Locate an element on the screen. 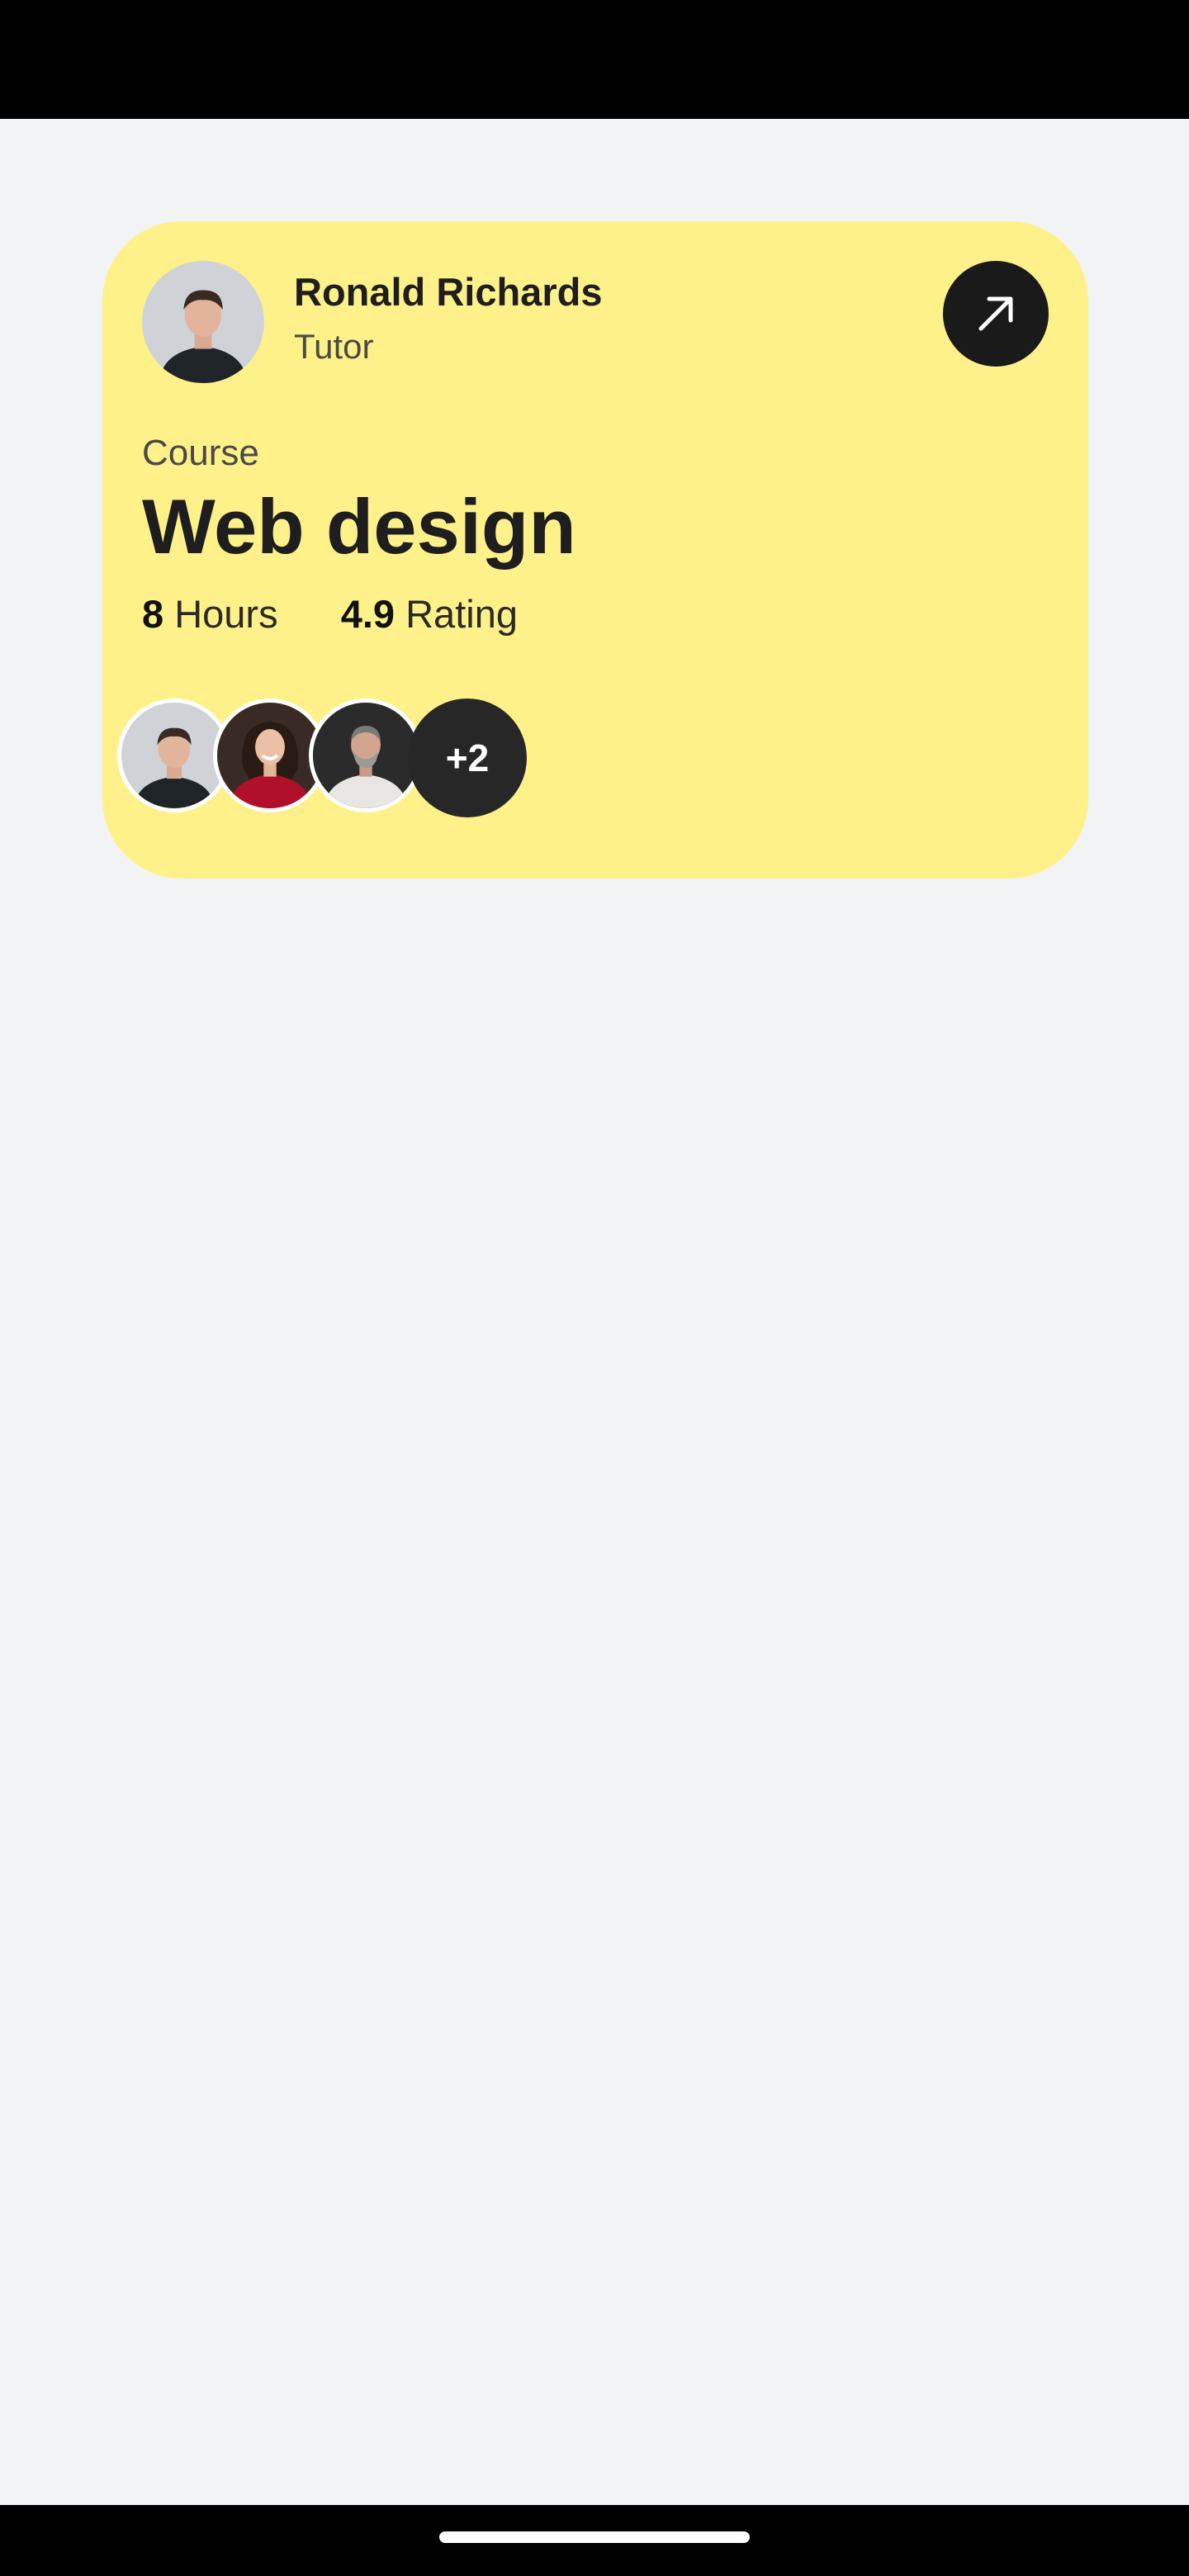 The image size is (1189, 2576). course-stats: 8 Hours 4.9 Rating is located at coordinates (330, 614).